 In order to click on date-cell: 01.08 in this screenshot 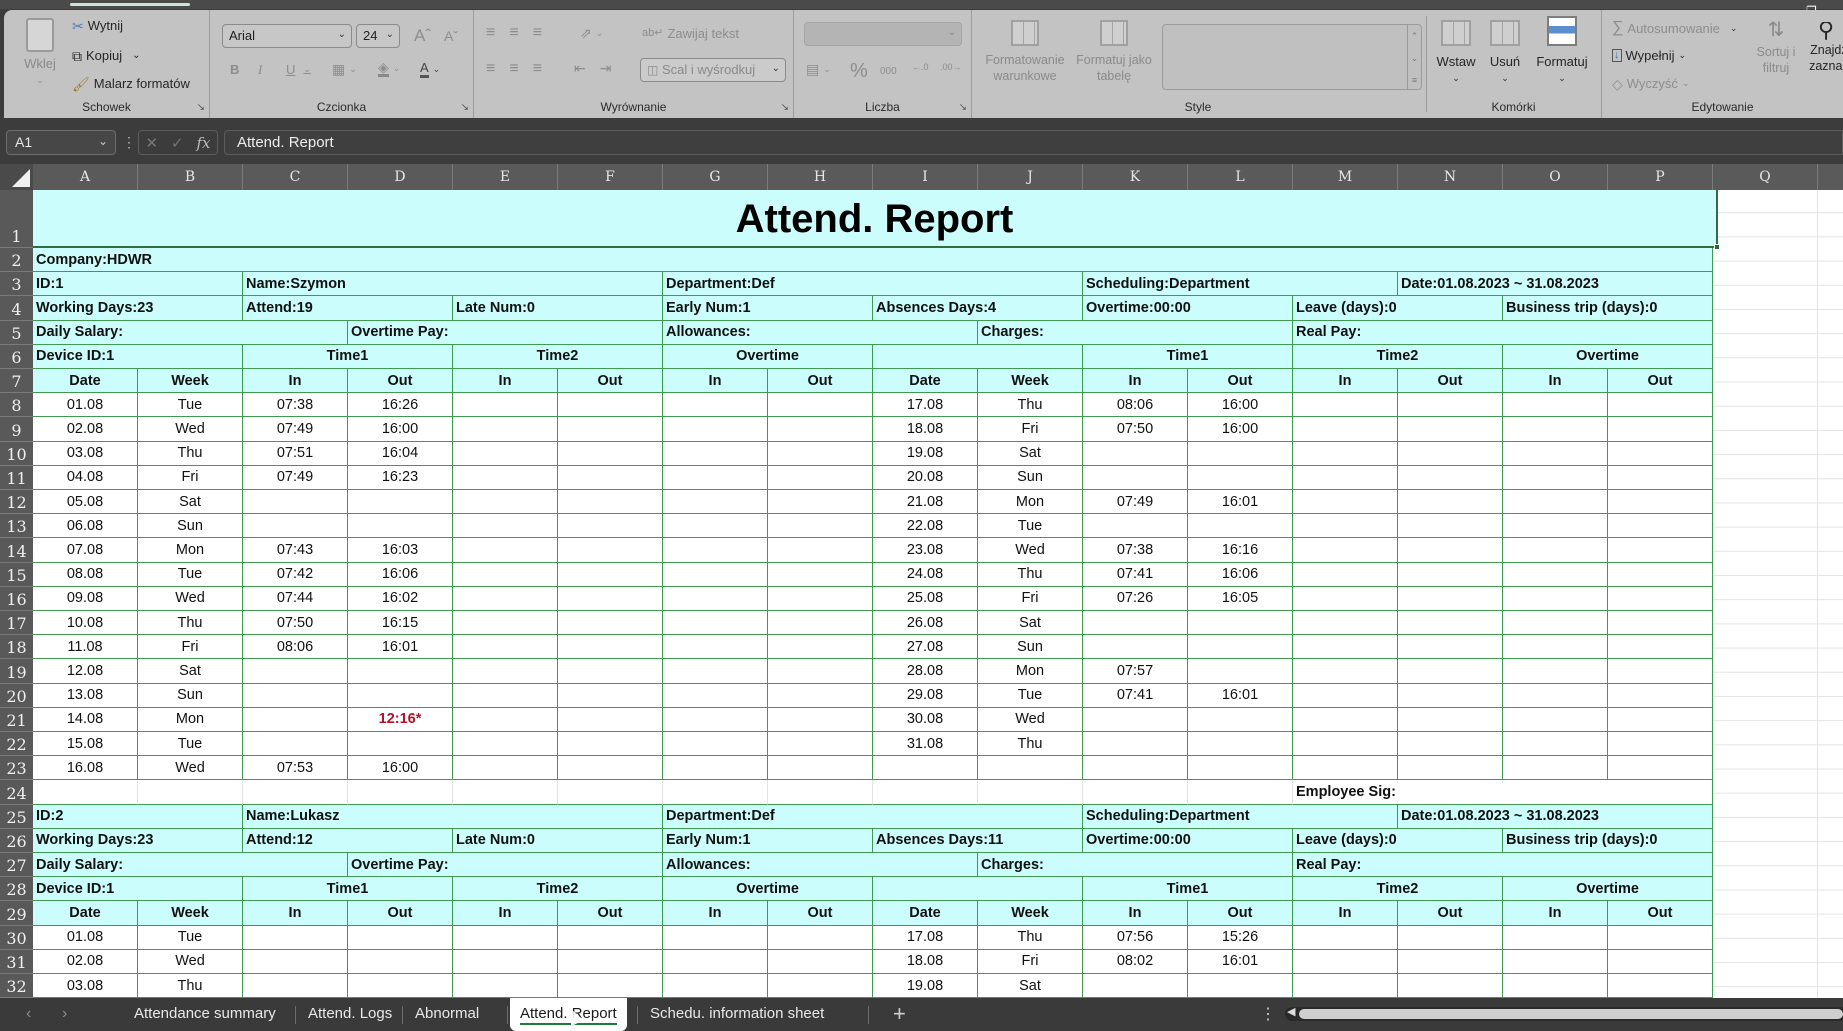, I will do `click(85, 937)`.